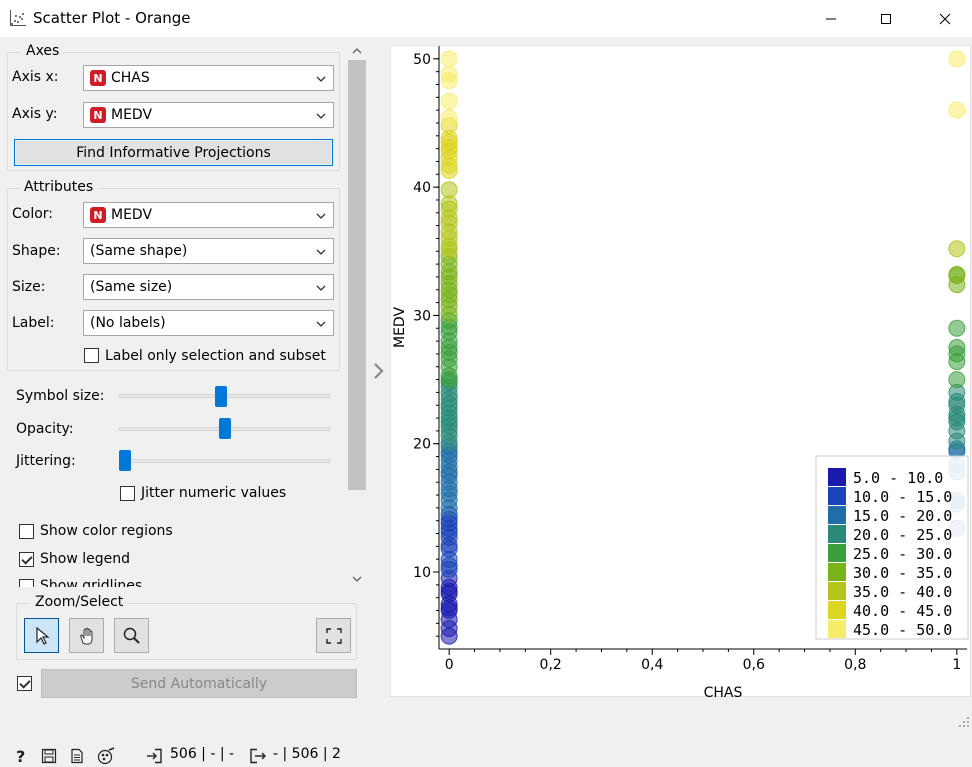 Image resolution: width=972 pixels, height=767 pixels. What do you see at coordinates (199, 683) in the screenshot?
I see `send-automatically-button: Send Automatically` at bounding box center [199, 683].